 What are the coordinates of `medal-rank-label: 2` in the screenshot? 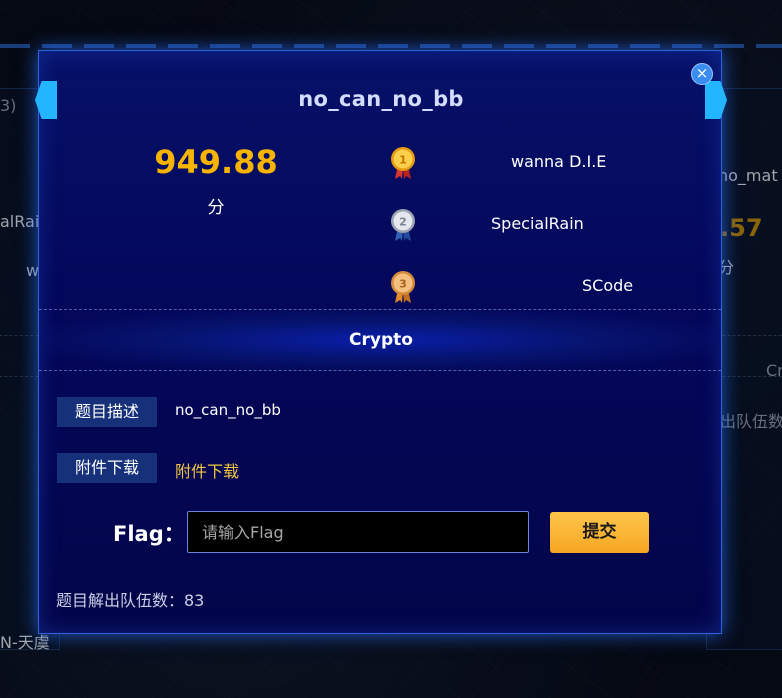 It's located at (403, 222).